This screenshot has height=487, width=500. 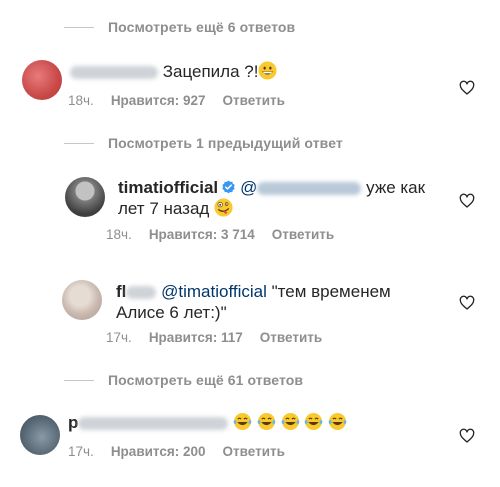 I want to click on comment-meta: 18ч. Нравится: 927 Ответить, so click(x=176, y=100).